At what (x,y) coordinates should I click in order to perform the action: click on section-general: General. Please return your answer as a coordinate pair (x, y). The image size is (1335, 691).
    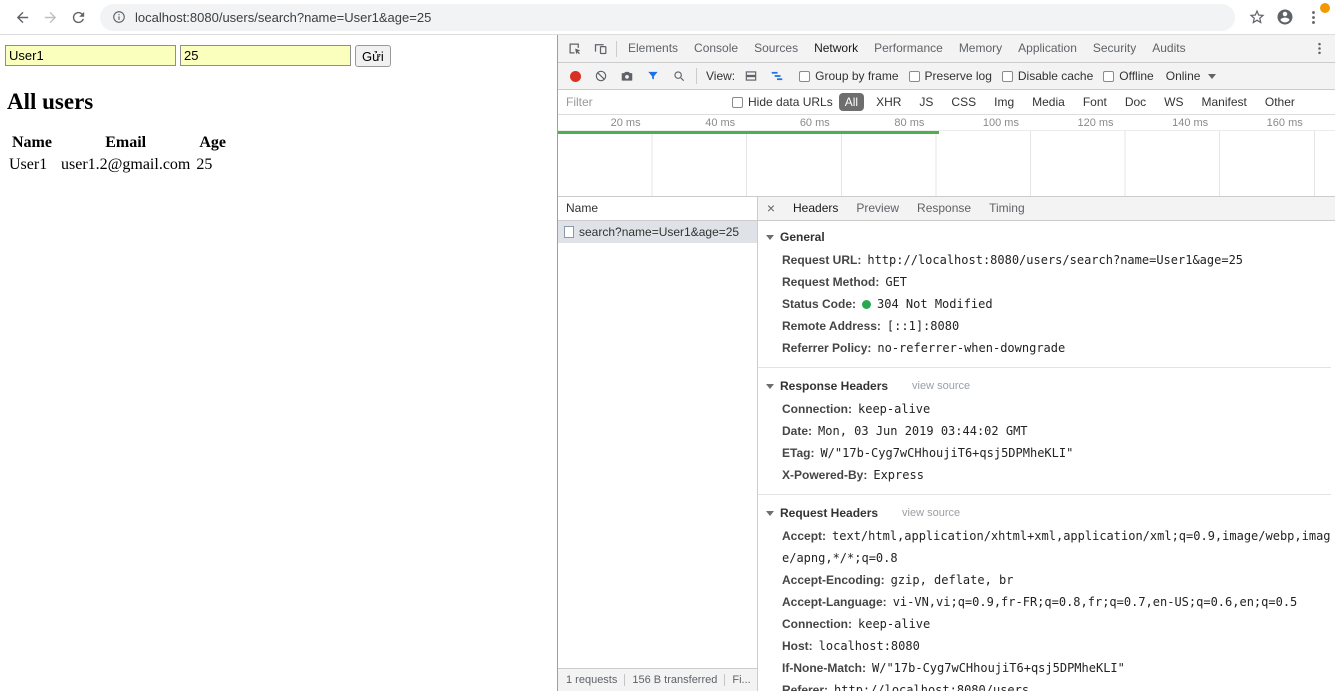
    Looking at the image, I should click on (1047, 237).